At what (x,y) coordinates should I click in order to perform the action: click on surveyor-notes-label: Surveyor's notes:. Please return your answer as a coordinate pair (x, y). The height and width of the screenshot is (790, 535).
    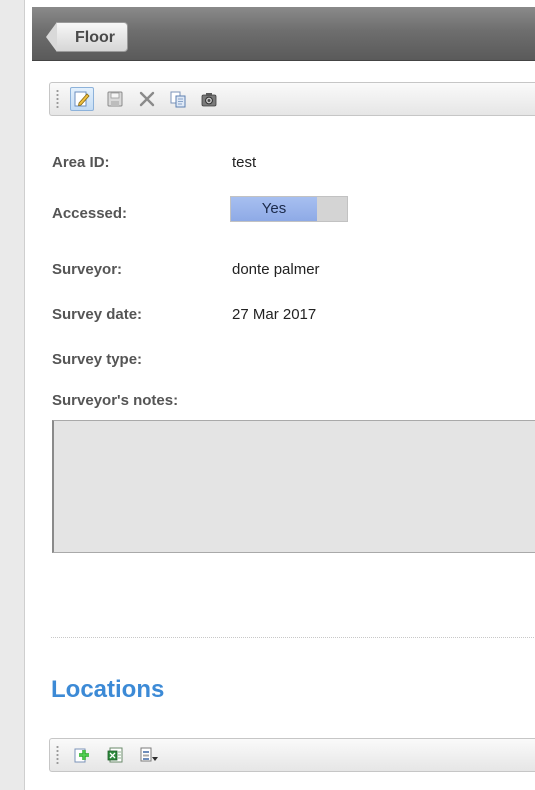
    Looking at the image, I should click on (115, 400).